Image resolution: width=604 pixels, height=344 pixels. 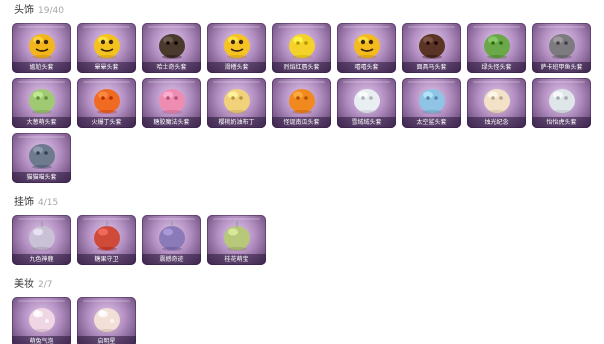 I want to click on husky-head-icon, so click(x=172, y=44).